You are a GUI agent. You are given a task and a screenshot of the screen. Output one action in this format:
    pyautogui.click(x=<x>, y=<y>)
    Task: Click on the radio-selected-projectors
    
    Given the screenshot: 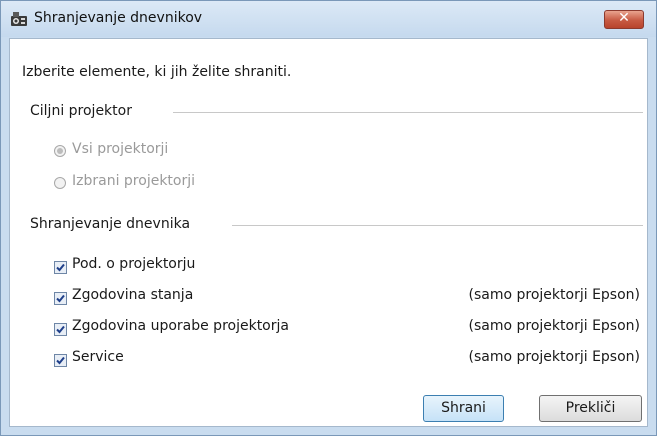 What is the action you would take?
    pyautogui.click(x=60, y=183)
    